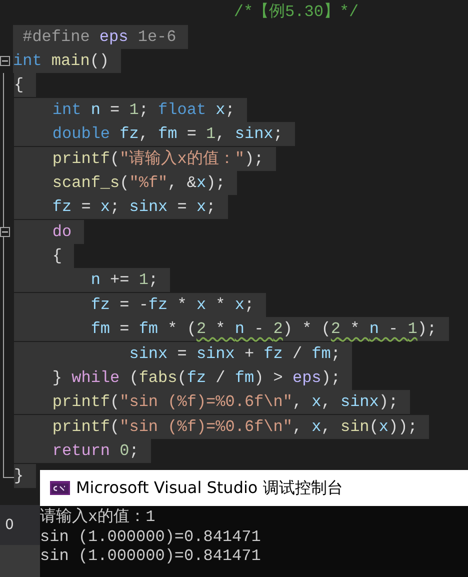 The image size is (468, 577). What do you see at coordinates (296, 13) in the screenshot?
I see `code-line: /*【例5.30】*/` at bounding box center [296, 13].